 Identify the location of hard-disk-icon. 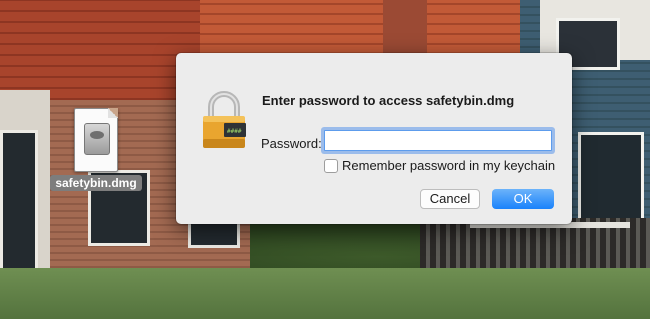
(97, 139).